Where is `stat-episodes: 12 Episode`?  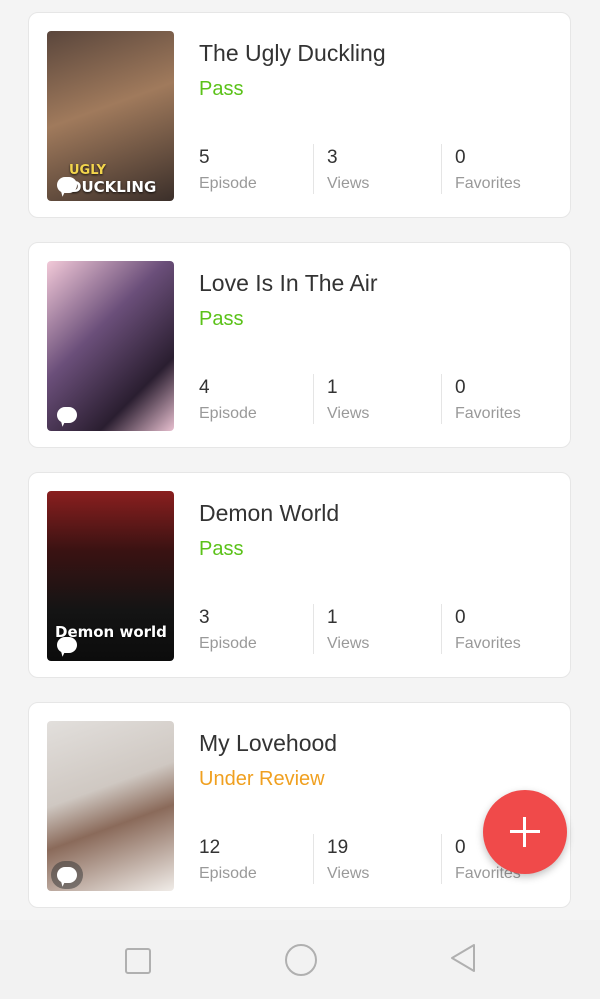
stat-episodes: 12 Episode is located at coordinates (254, 860).